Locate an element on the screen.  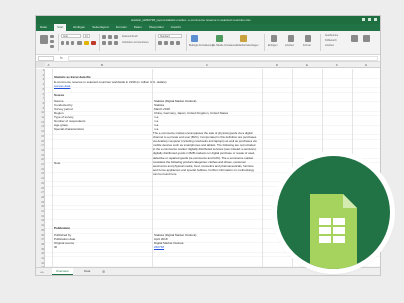
column-header: F is located at coordinates (337, 65).